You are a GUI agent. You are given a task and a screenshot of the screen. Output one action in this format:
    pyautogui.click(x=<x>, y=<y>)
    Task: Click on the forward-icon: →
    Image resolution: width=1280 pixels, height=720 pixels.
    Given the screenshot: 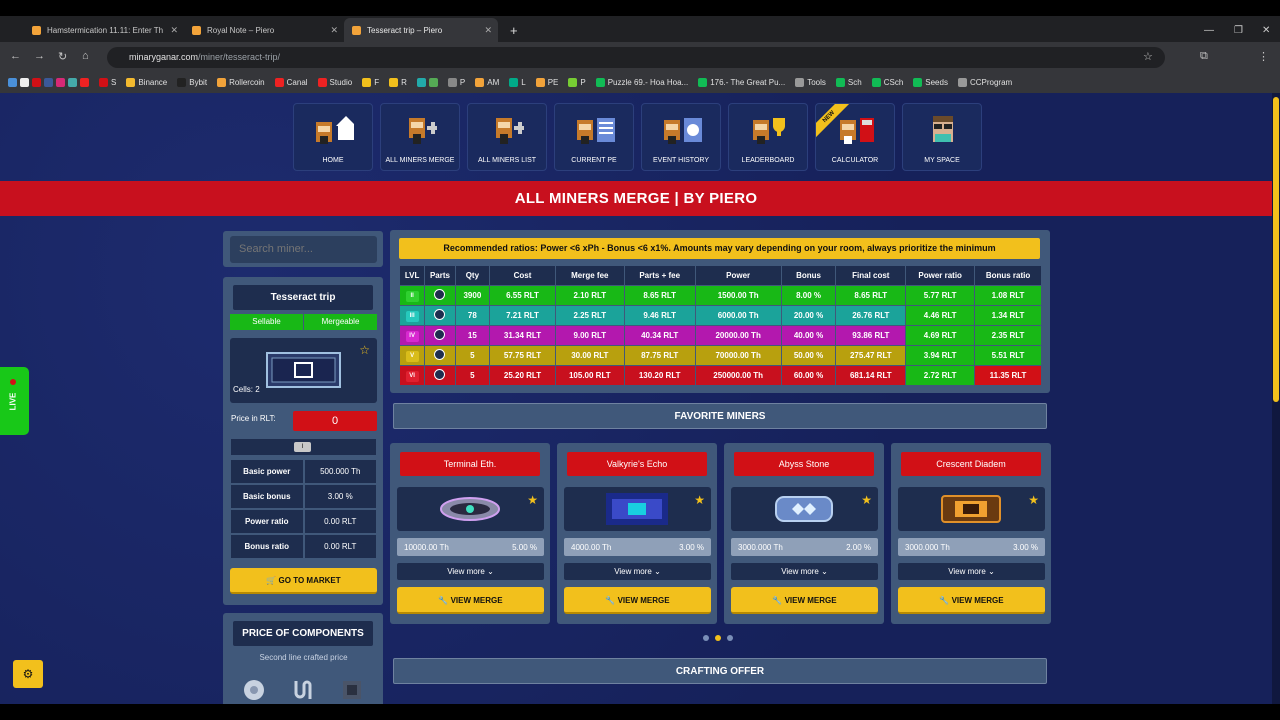 What is the action you would take?
    pyautogui.click(x=39, y=56)
    